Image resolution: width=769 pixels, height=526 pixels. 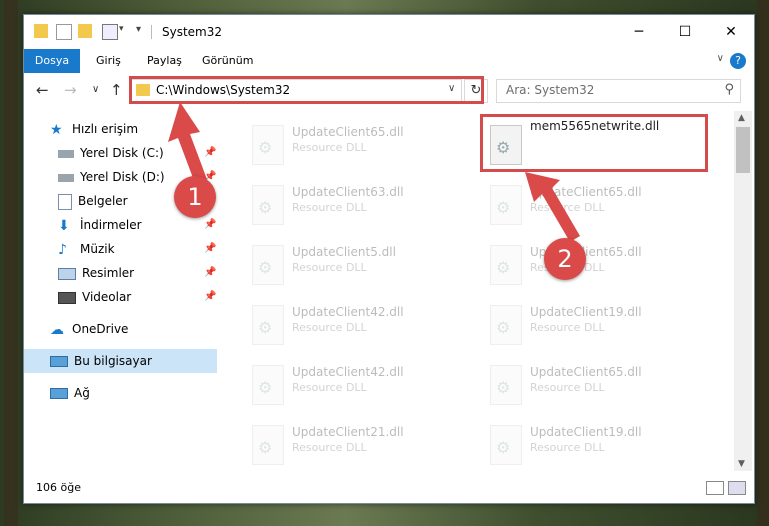 What do you see at coordinates (195, 197) in the screenshot?
I see `step-1-badge: 1` at bounding box center [195, 197].